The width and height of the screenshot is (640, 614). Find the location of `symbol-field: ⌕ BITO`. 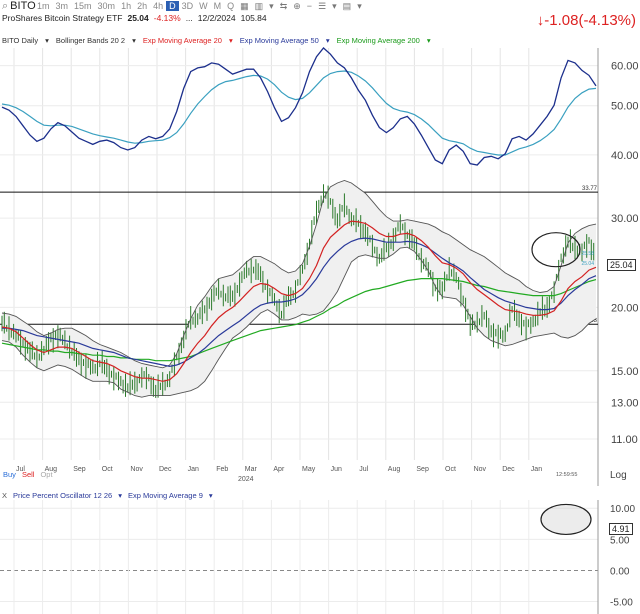

symbol-field: ⌕ BITO is located at coordinates (18, 6).